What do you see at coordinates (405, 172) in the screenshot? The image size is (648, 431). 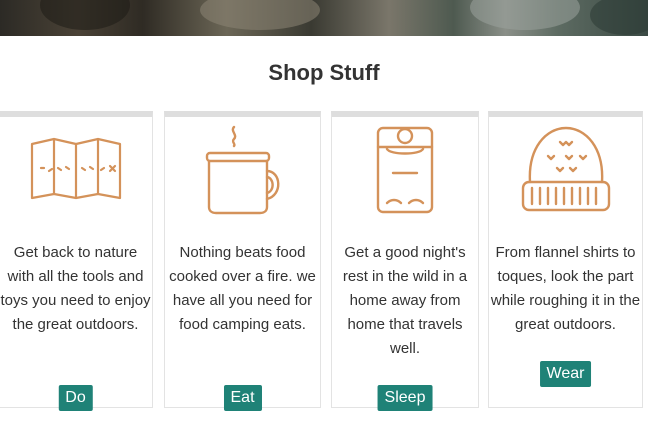 I see `sleeping-bag-icon` at bounding box center [405, 172].